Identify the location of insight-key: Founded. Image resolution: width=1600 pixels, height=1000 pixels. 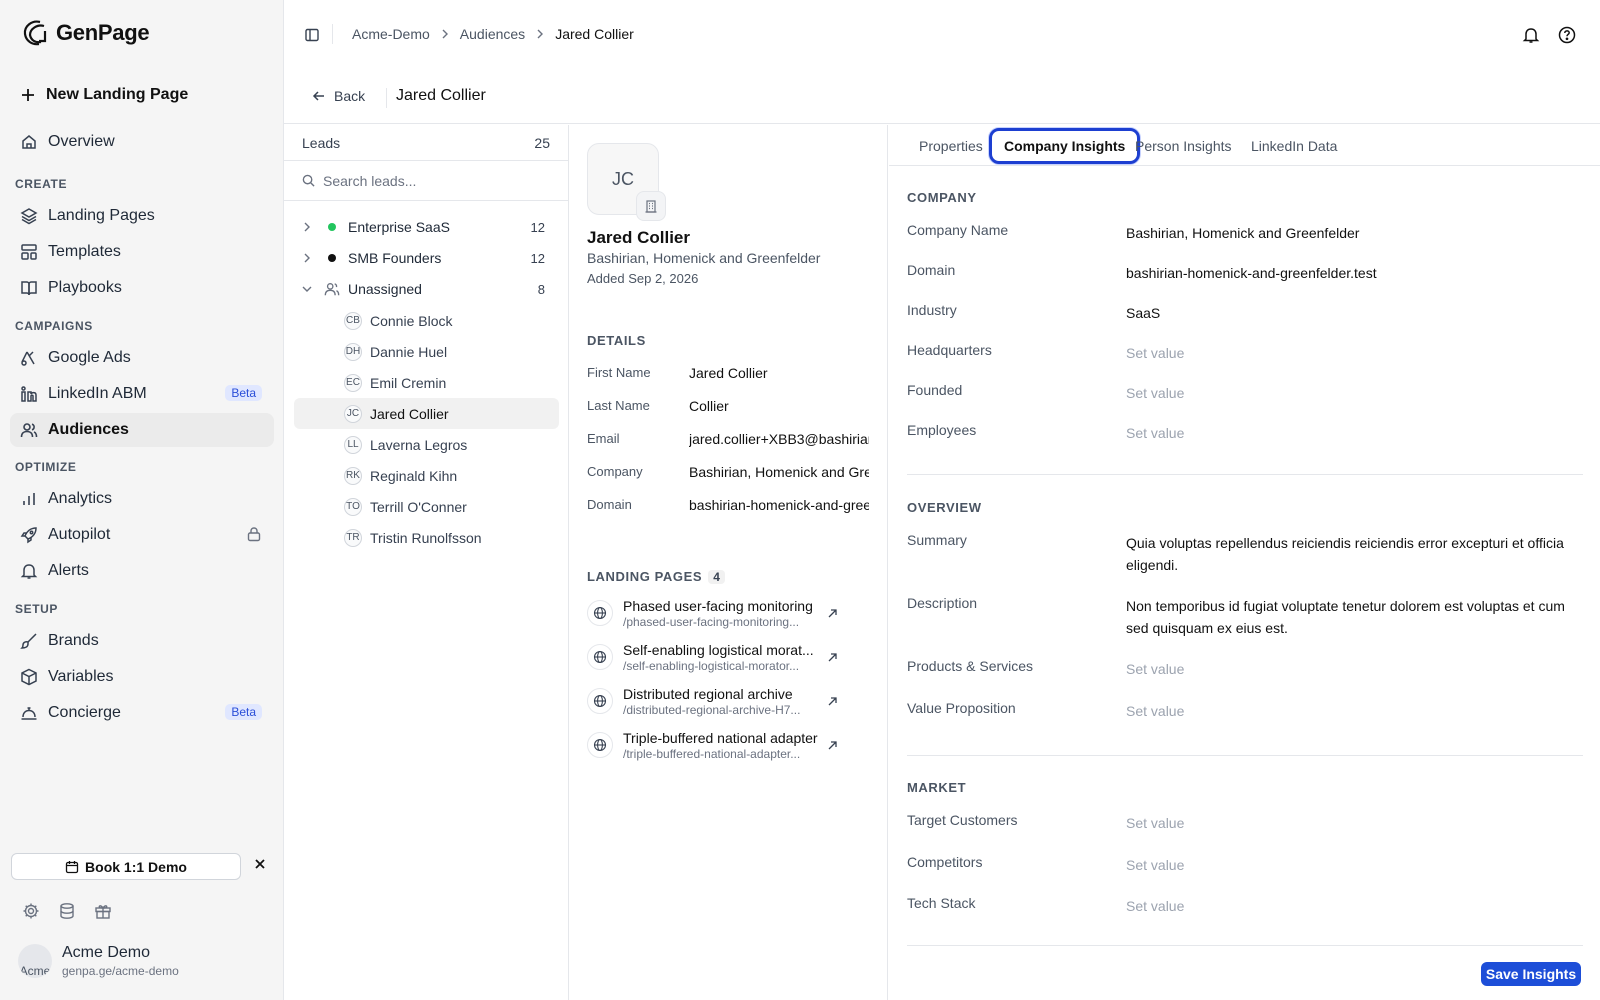
(935, 390).